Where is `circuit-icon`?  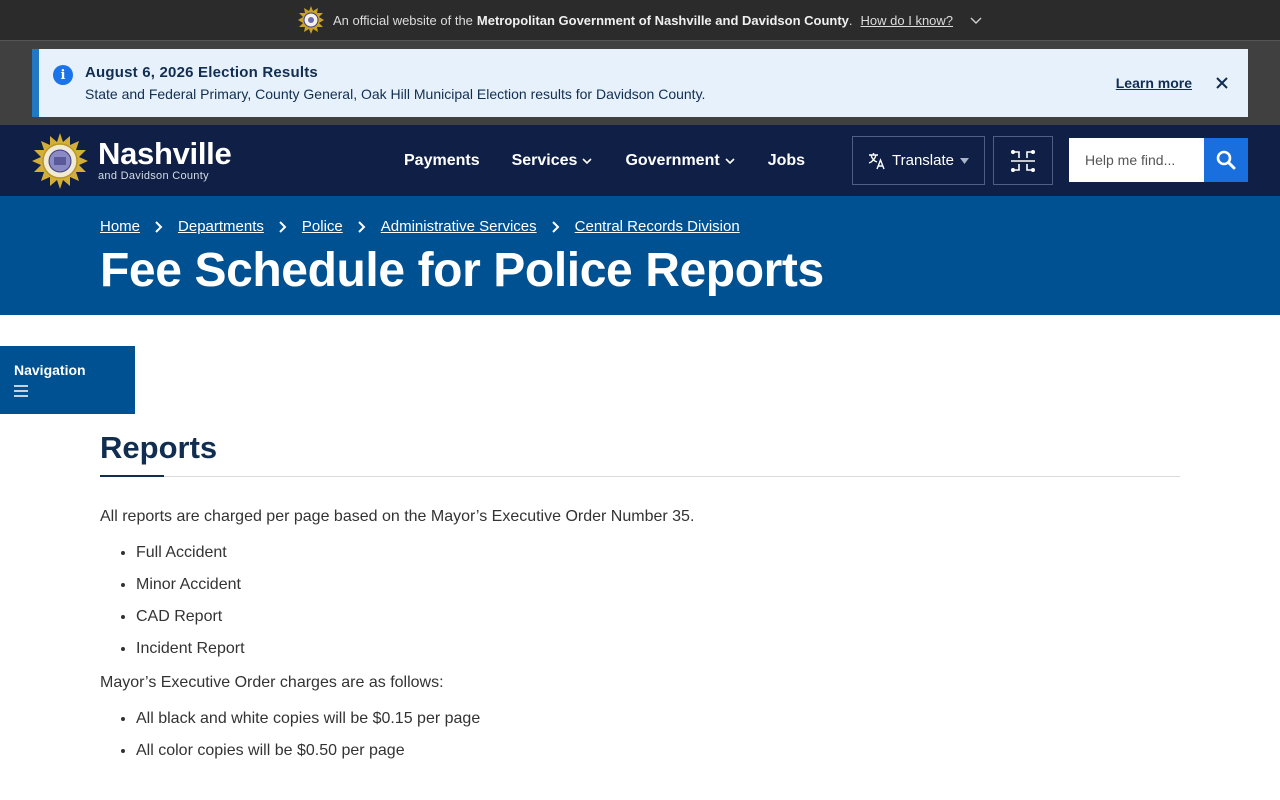
circuit-icon is located at coordinates (1023, 160).